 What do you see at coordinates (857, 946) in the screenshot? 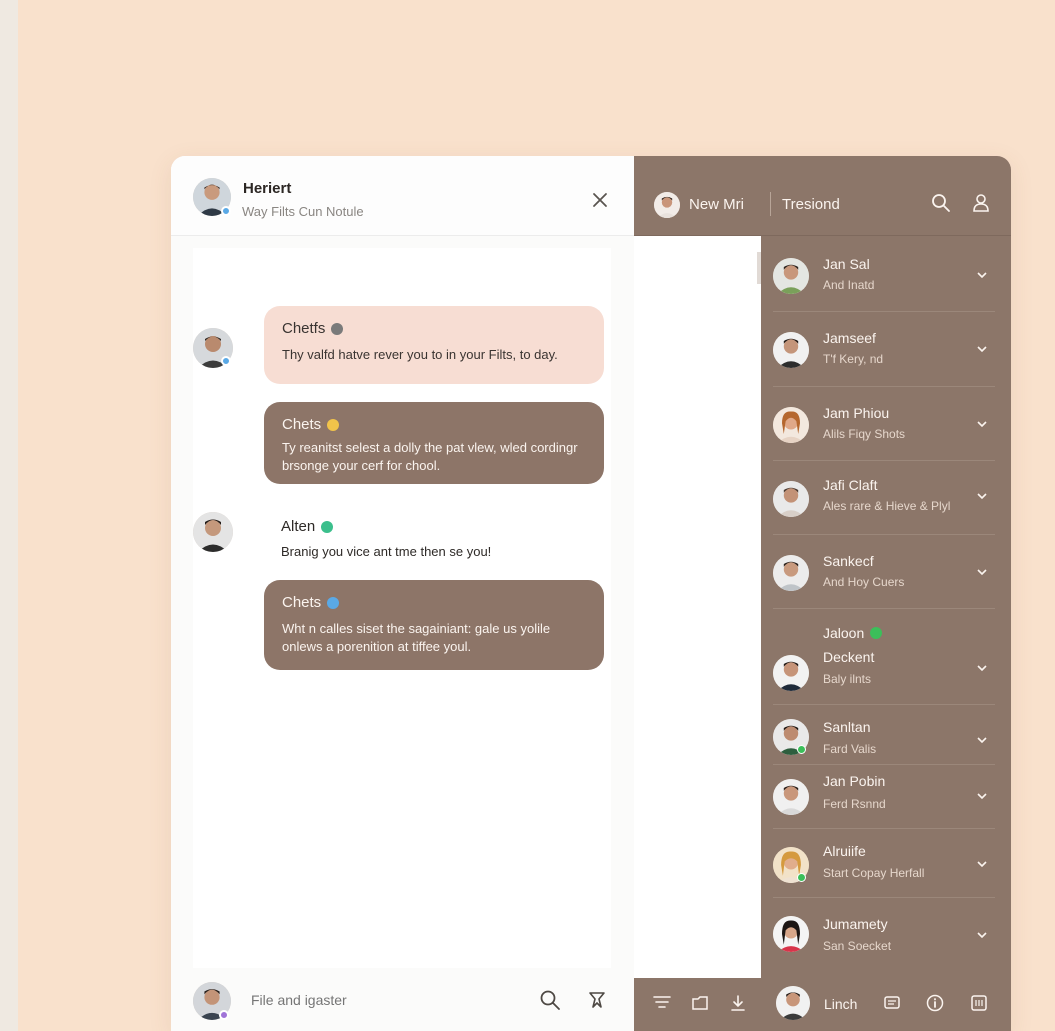
I see `contact-subtitle: San Soecket` at bounding box center [857, 946].